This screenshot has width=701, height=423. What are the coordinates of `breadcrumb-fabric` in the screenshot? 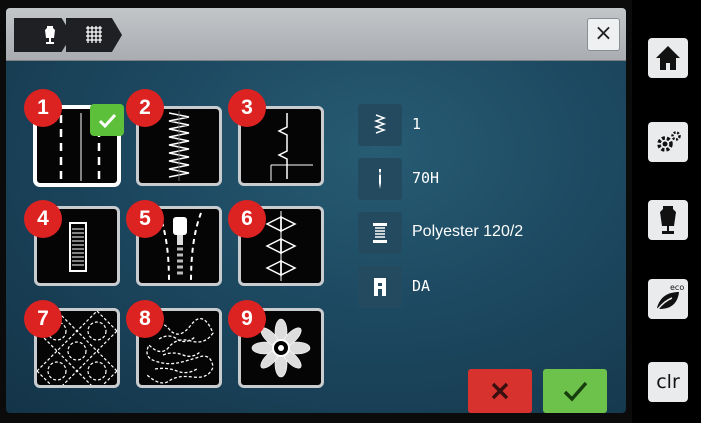 It's located at (94, 35).